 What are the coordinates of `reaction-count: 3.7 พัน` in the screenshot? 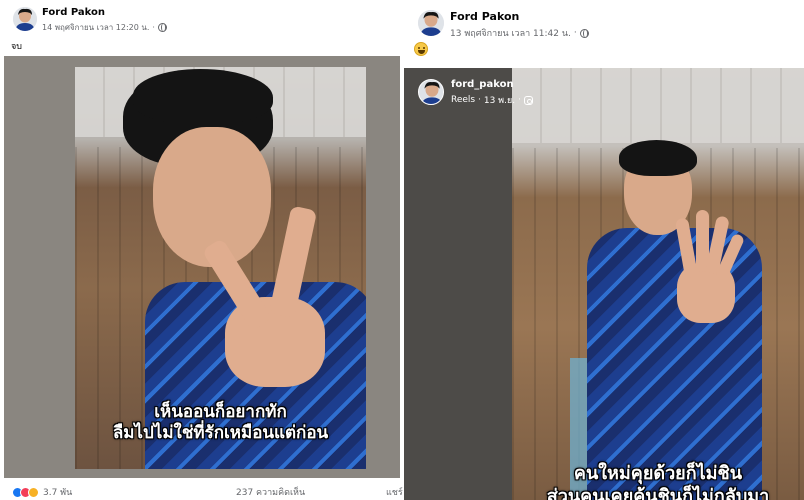 It's located at (58, 493).